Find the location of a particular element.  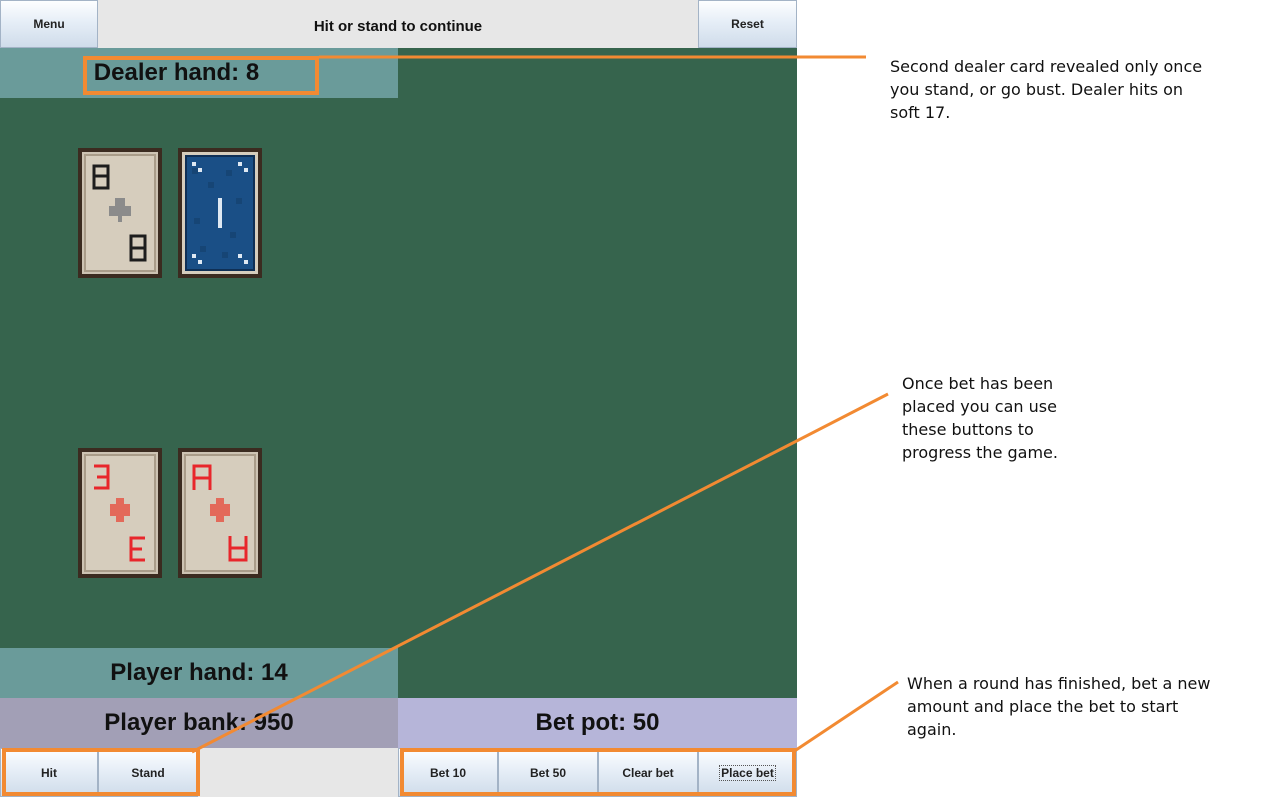

player-hand-band: Player hand: 14 is located at coordinates (199, 673).